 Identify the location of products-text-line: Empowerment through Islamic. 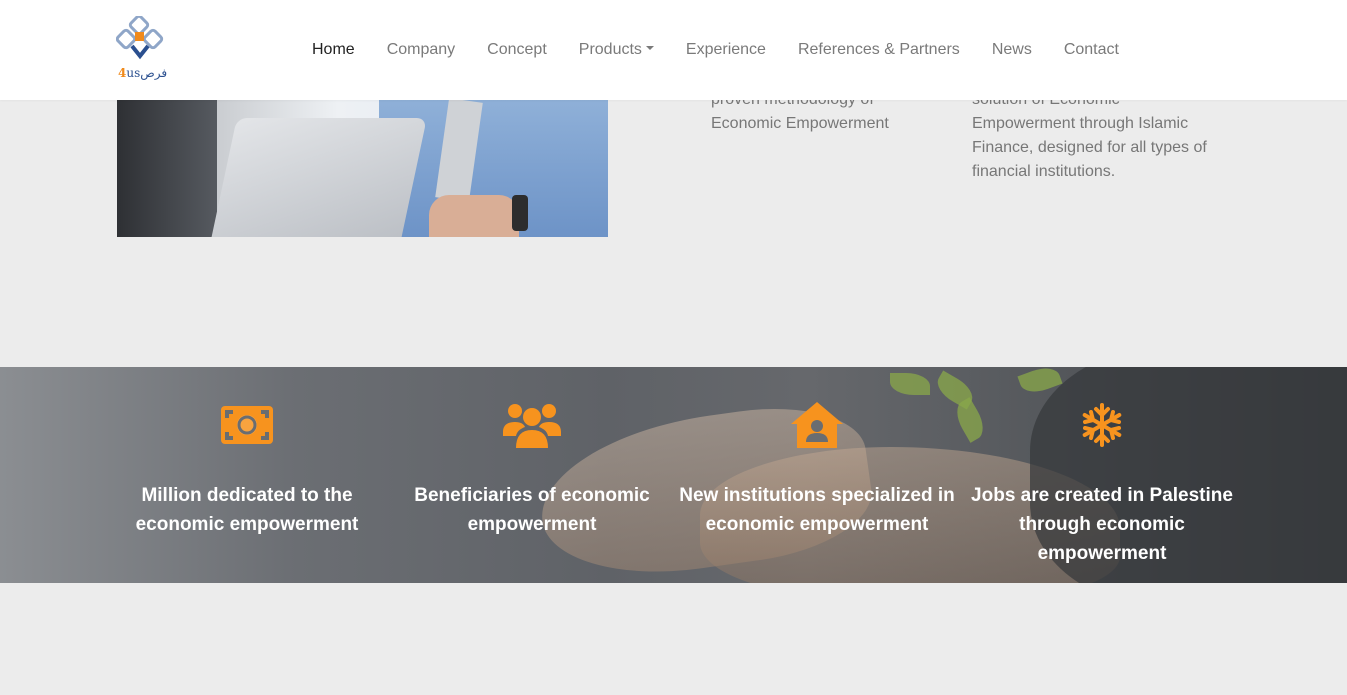
(1080, 123).